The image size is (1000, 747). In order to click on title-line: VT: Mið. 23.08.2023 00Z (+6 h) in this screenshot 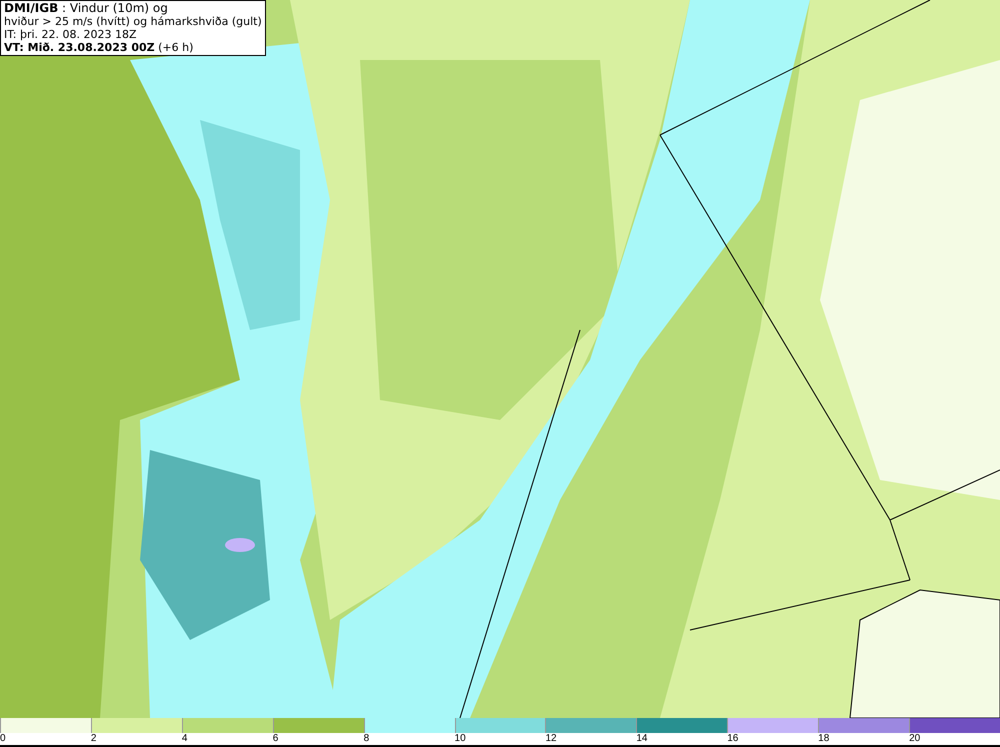, I will do `click(99, 47)`.